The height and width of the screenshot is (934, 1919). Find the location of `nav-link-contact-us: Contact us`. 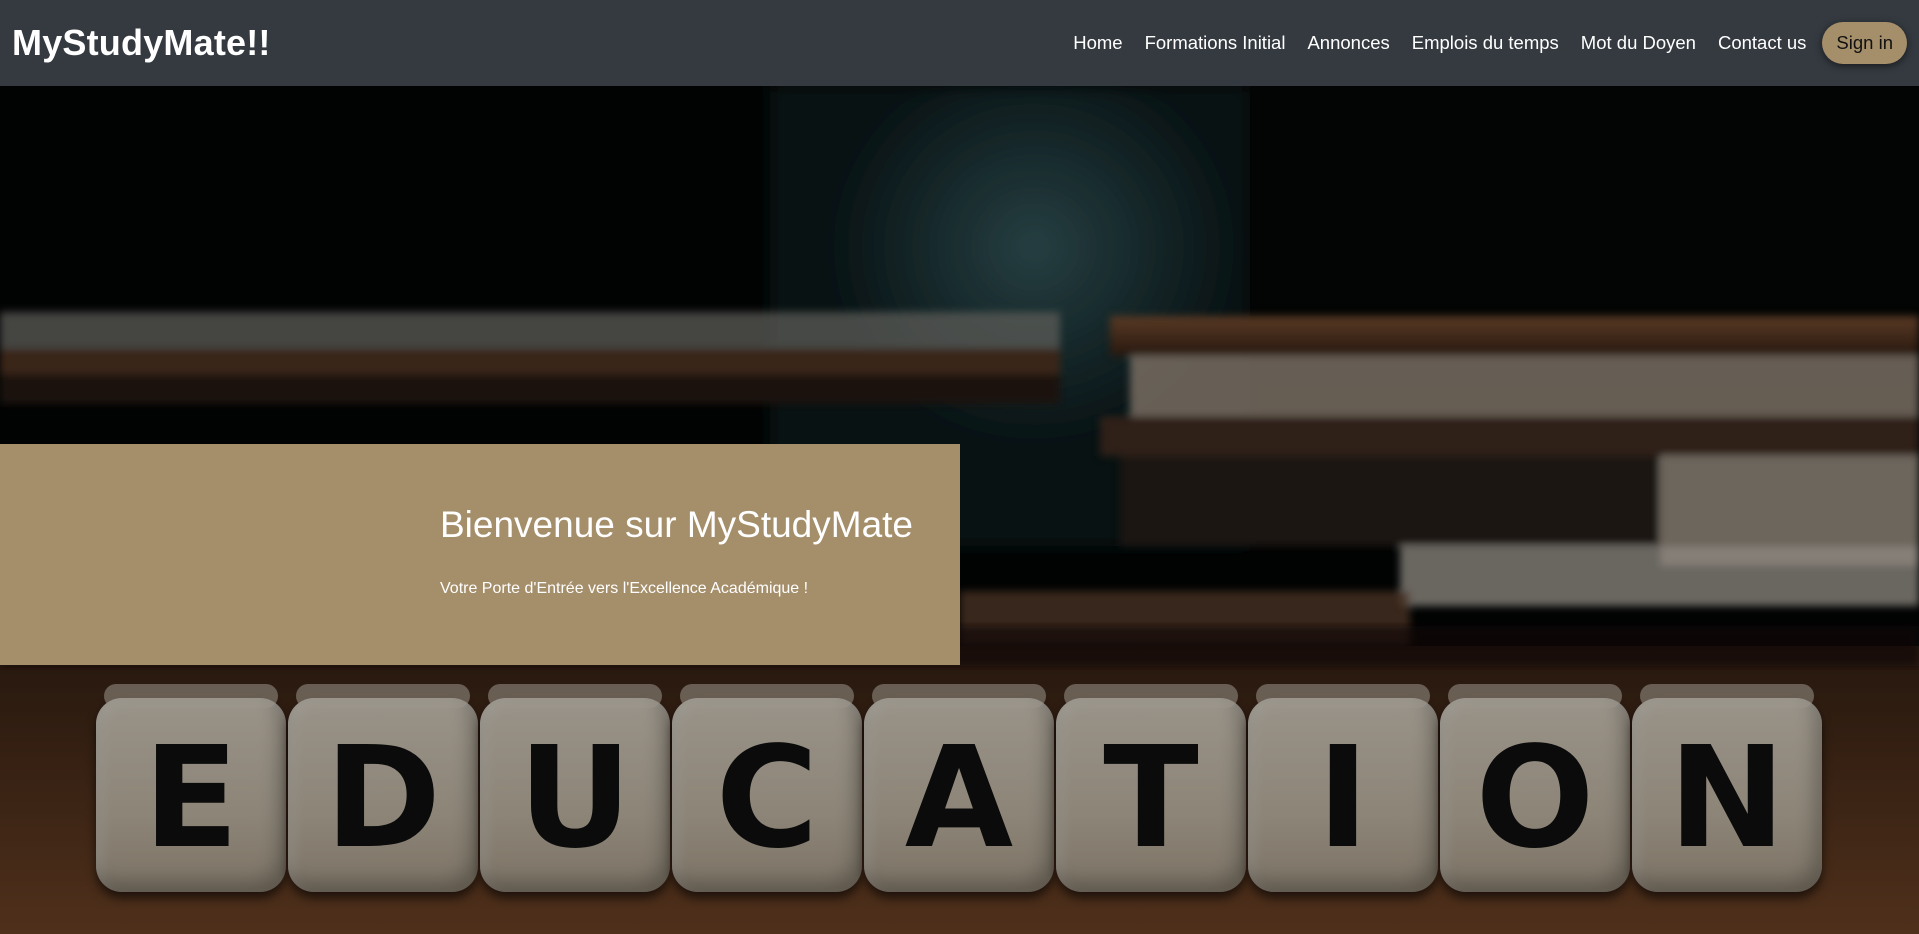

nav-link-contact-us: Contact us is located at coordinates (1762, 43).